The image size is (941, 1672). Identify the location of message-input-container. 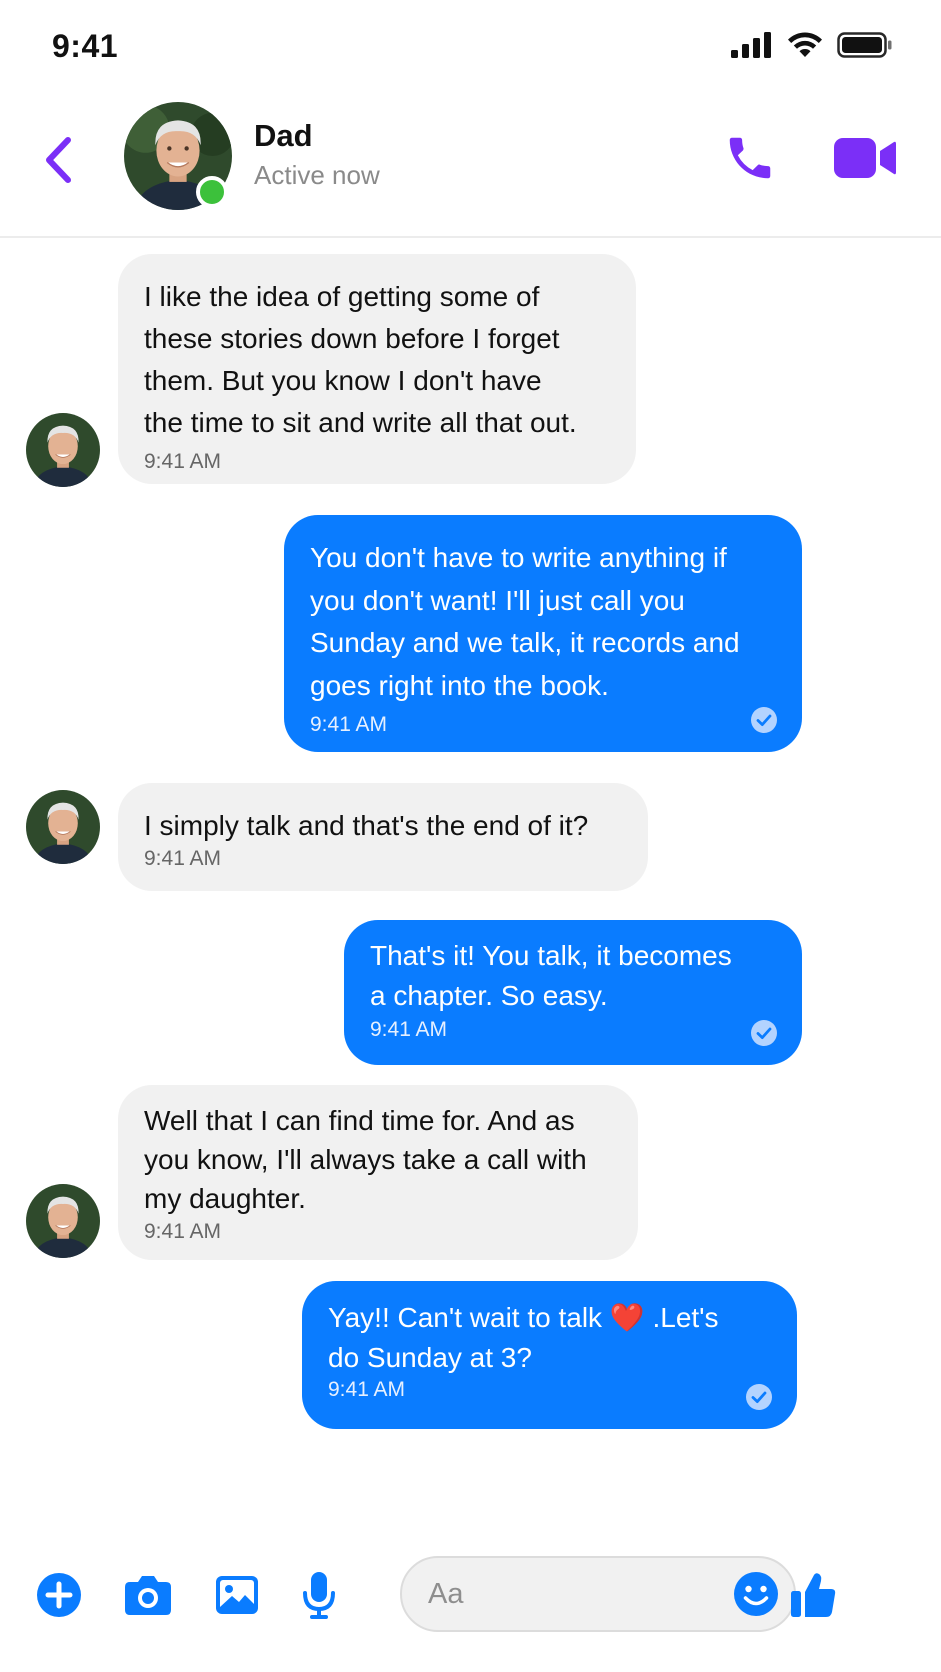
(598, 1594).